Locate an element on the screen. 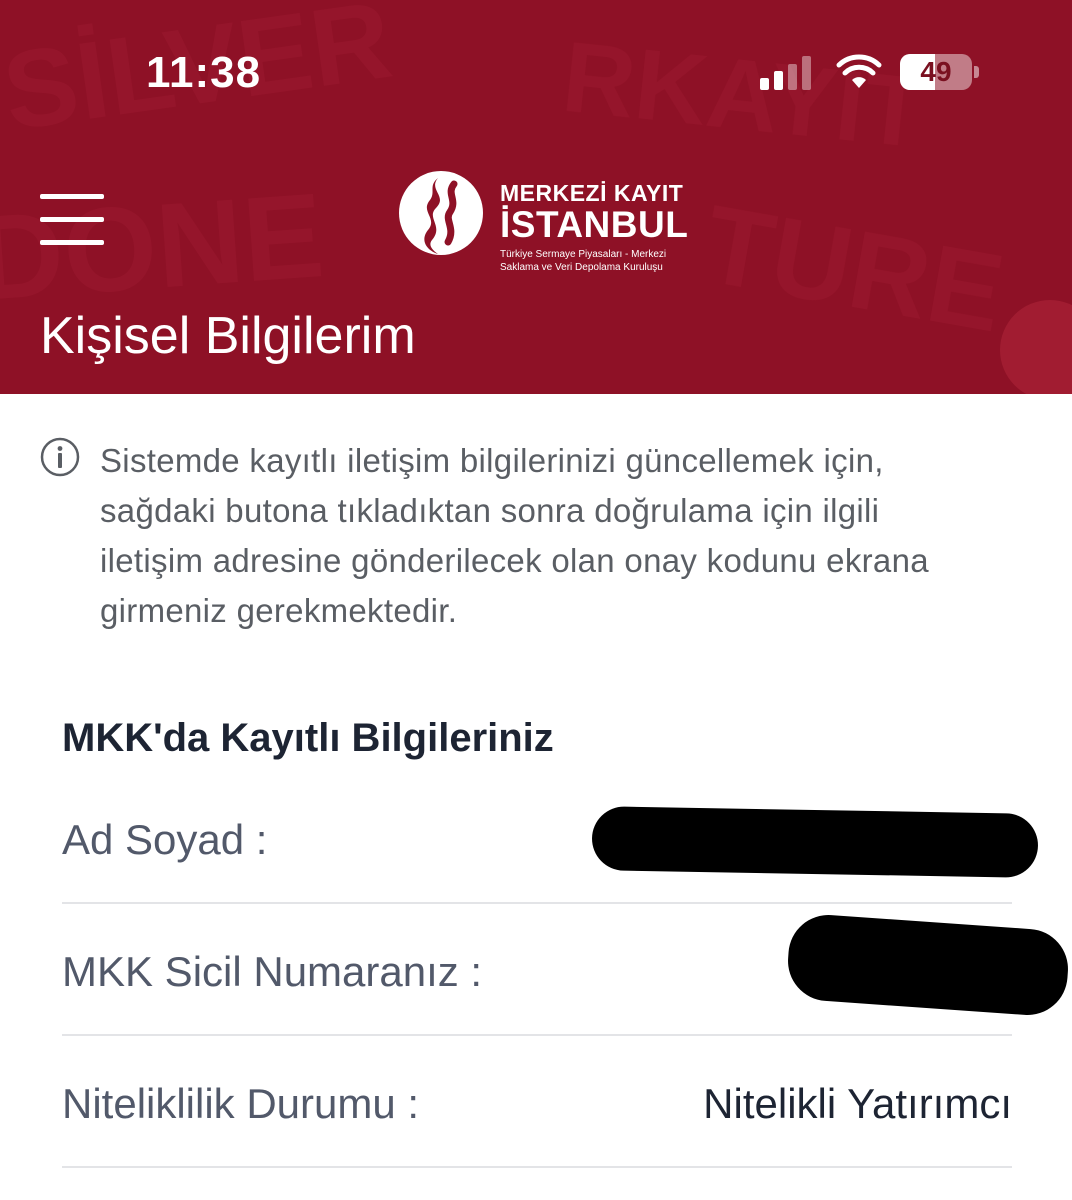  battery-icon: 49 is located at coordinates (940, 72).